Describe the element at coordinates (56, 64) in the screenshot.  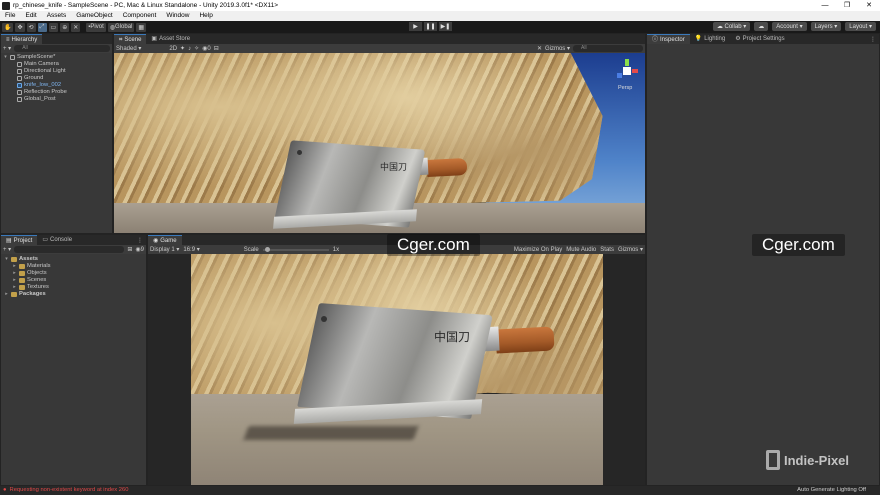
I see `hierarchy-item-main-camera: Main Camera` at that location.